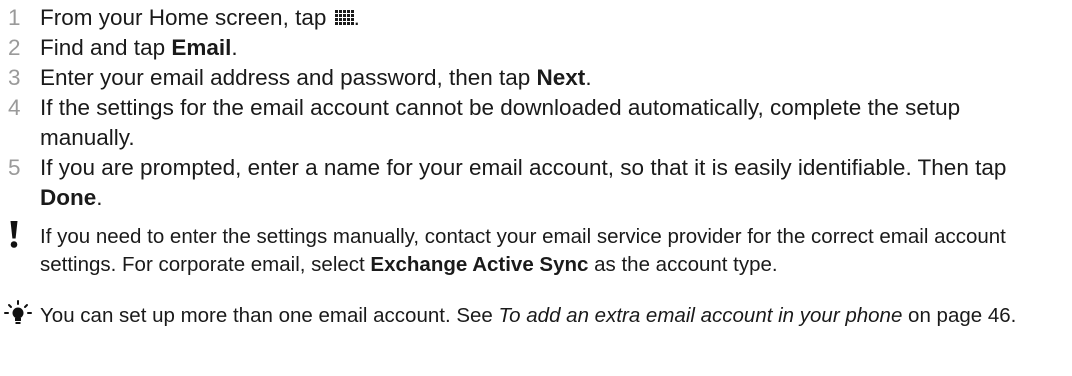  What do you see at coordinates (959, 315) in the screenshot?
I see `tip-note-post: on page 46.` at bounding box center [959, 315].